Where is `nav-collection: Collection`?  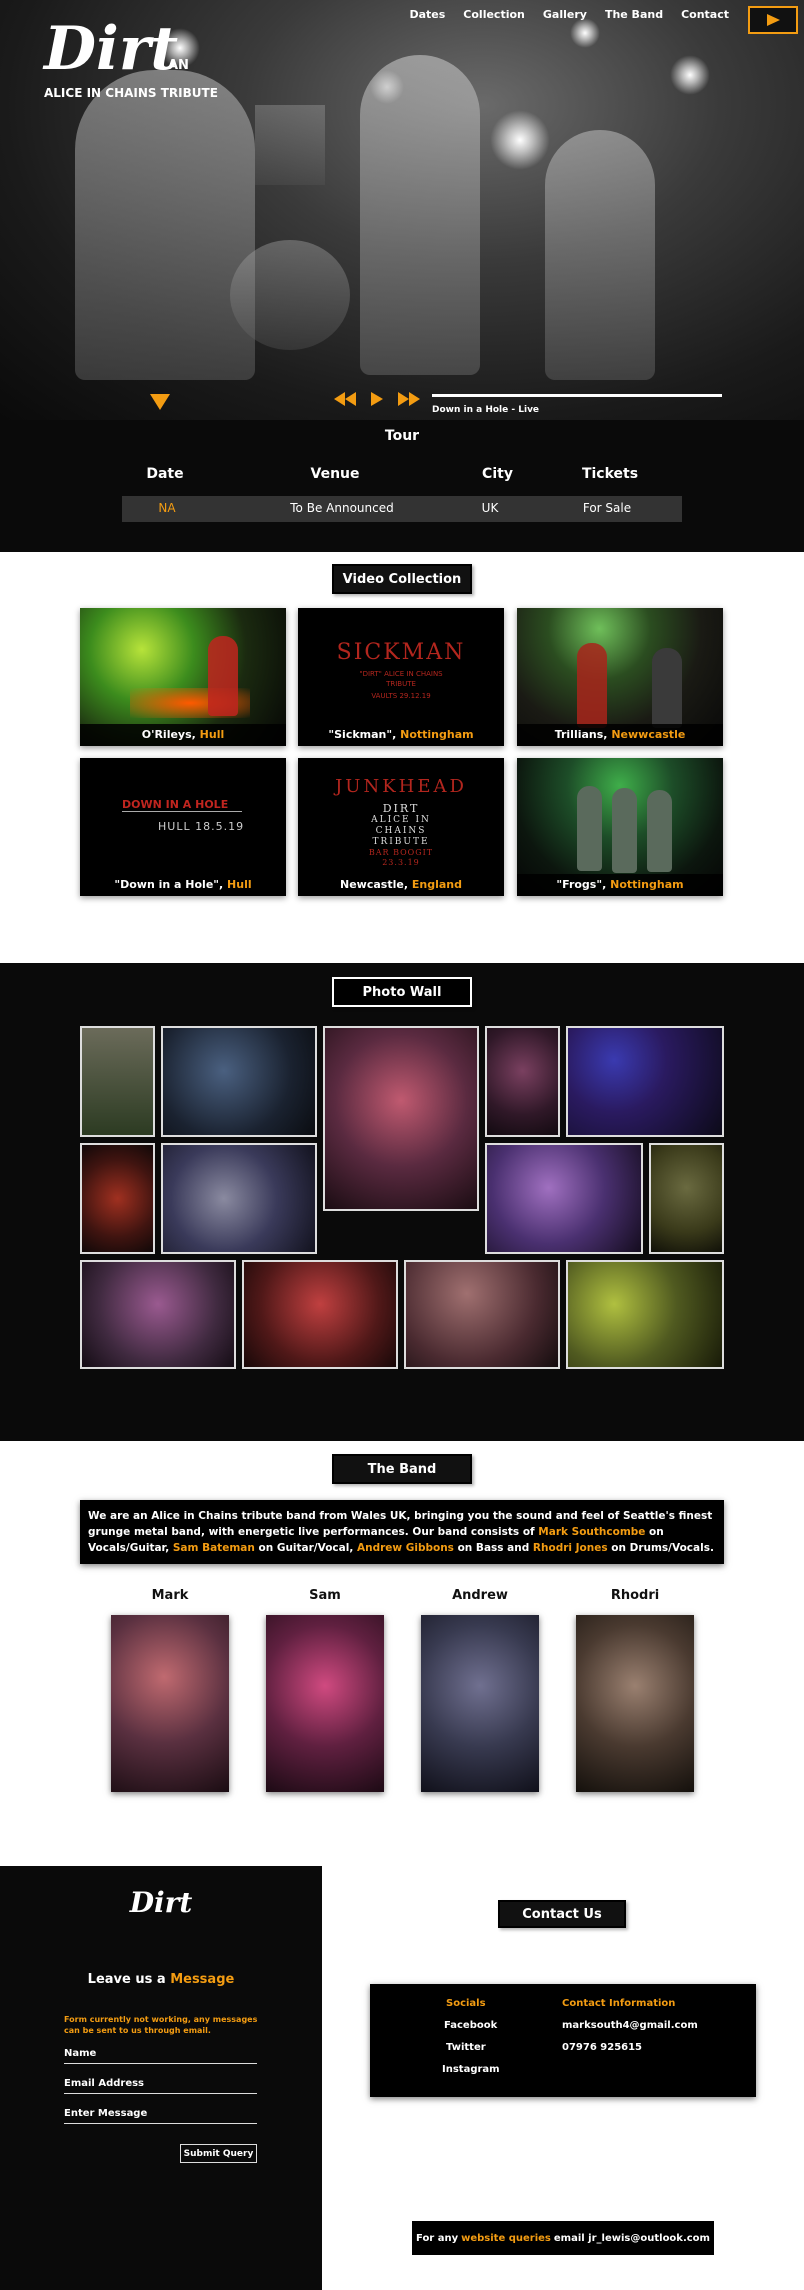
nav-collection: Collection is located at coordinates (494, 14).